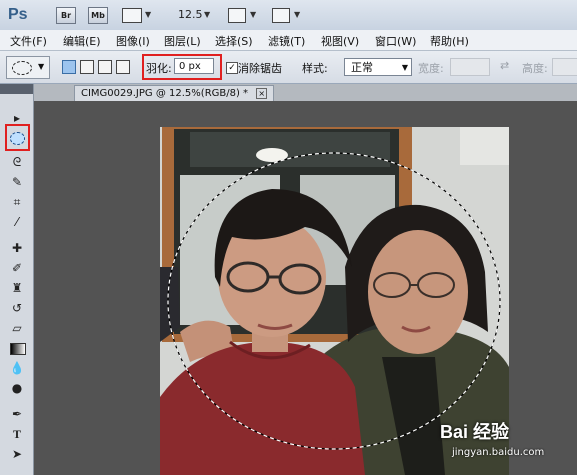 The image size is (577, 475). What do you see at coordinates (87, 67) in the screenshot?
I see `add-to-selection-icon` at bounding box center [87, 67].